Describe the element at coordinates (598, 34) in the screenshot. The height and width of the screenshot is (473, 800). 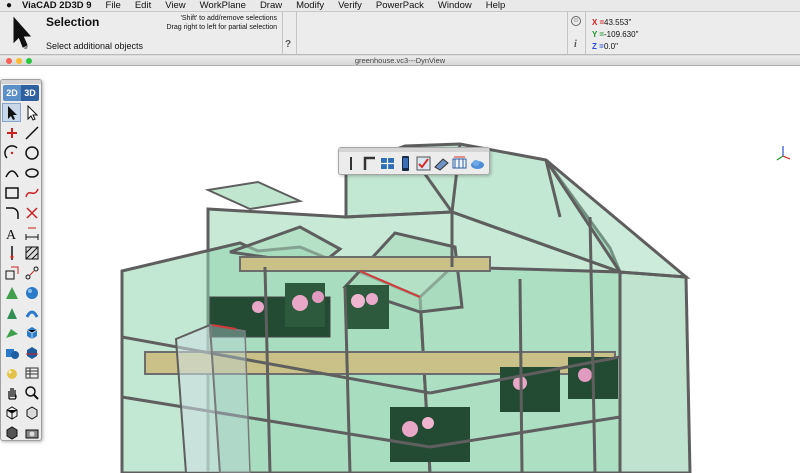
I see `coord-y-label: Y =` at that location.